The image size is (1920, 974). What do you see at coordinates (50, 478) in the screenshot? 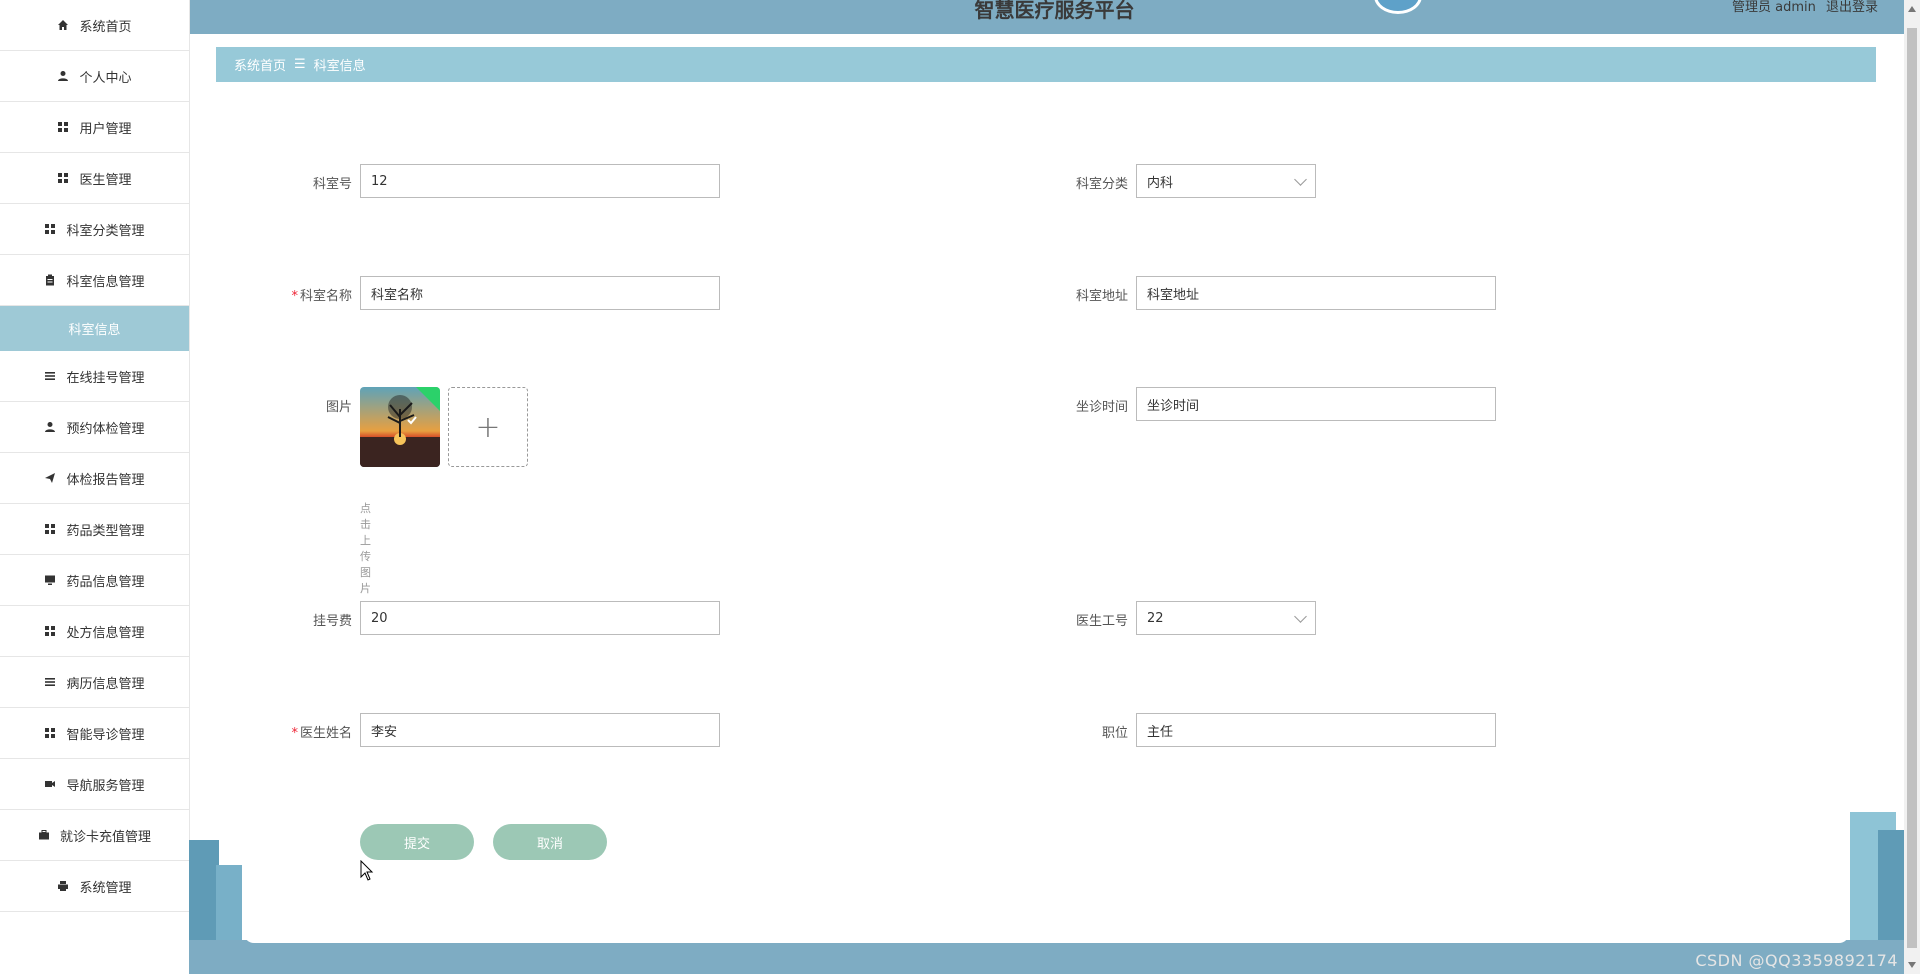
I see `send-icon` at bounding box center [50, 478].